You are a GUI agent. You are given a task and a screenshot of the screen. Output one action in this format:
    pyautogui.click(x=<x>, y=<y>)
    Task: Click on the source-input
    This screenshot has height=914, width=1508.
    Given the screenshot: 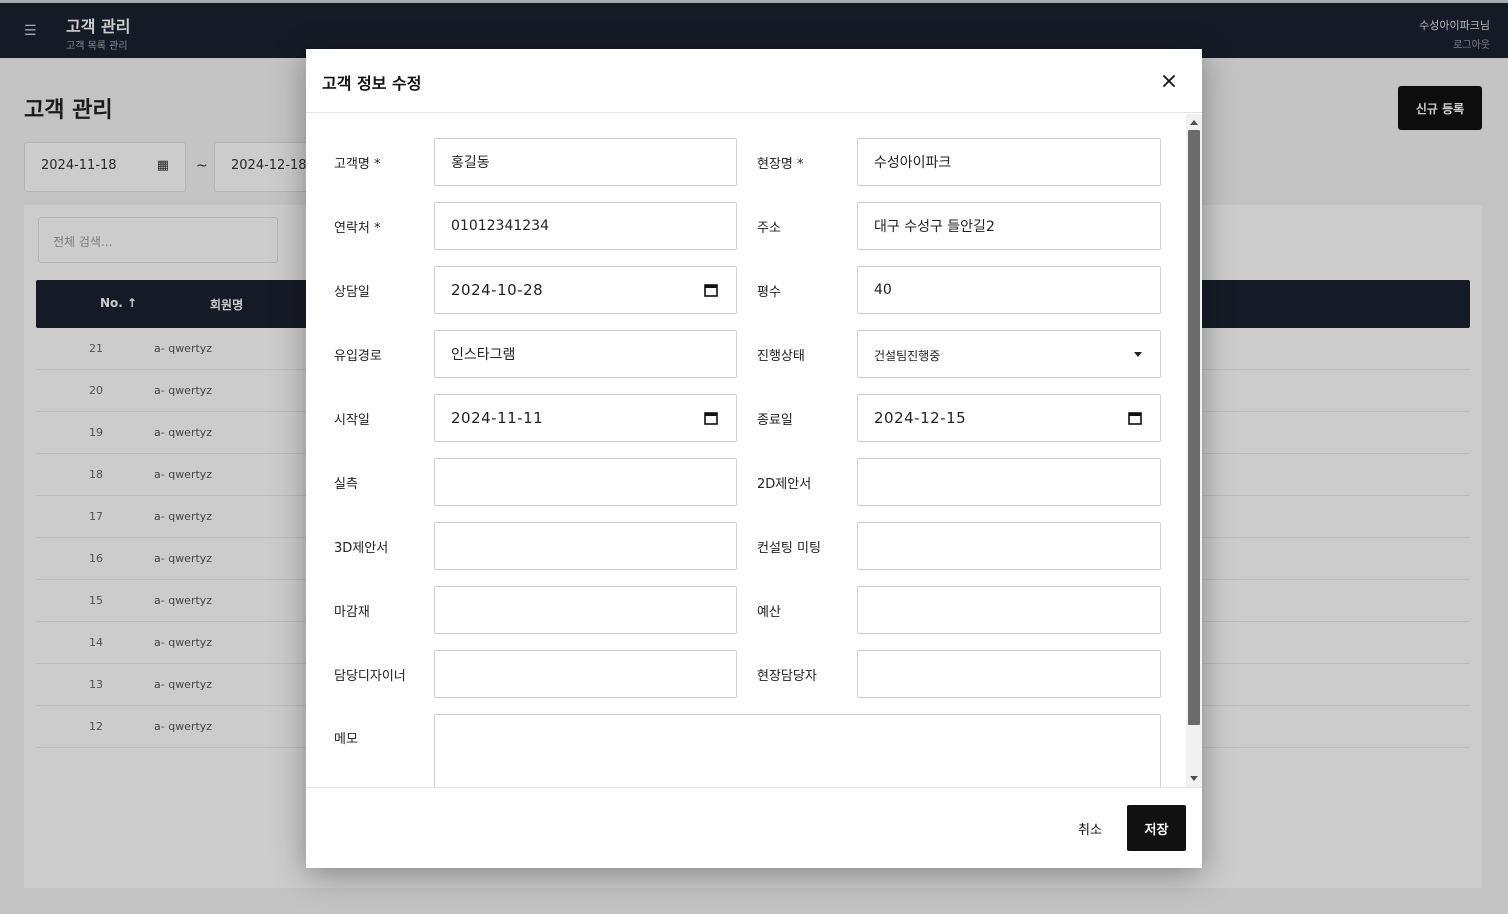 What is the action you would take?
    pyautogui.click(x=585, y=354)
    